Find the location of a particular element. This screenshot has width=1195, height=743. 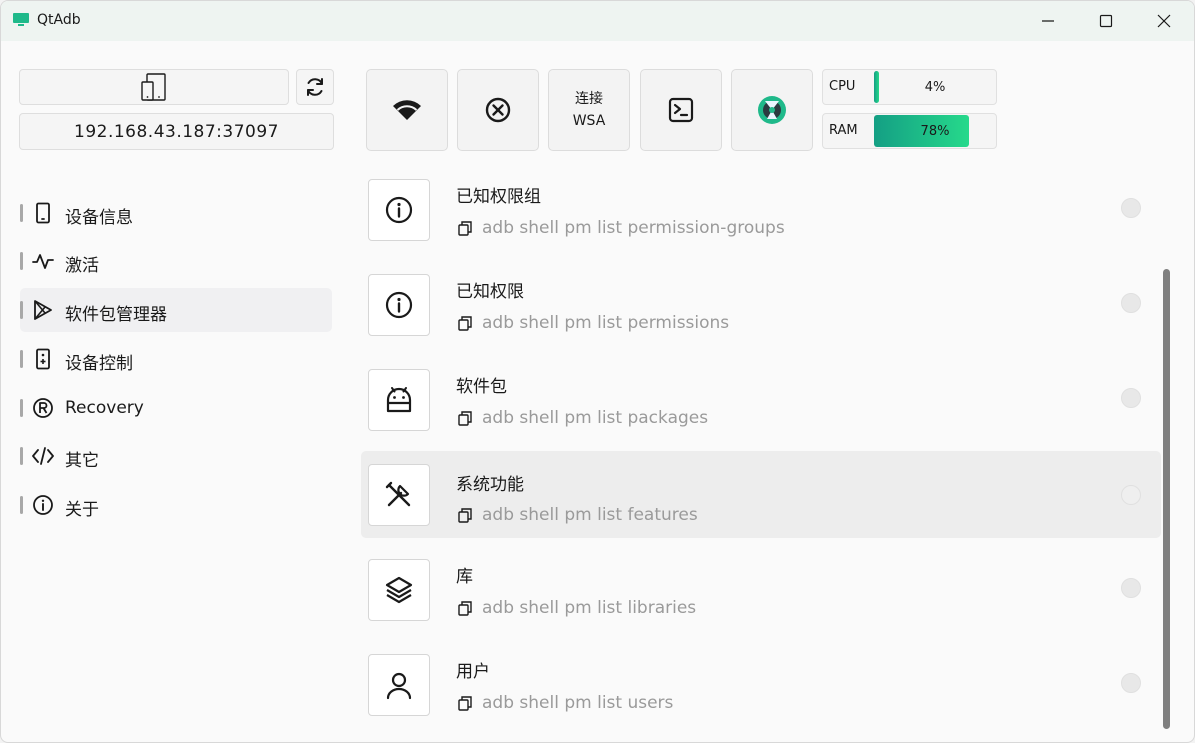

row-command-text: adb shell pm list libraries is located at coordinates (589, 608).